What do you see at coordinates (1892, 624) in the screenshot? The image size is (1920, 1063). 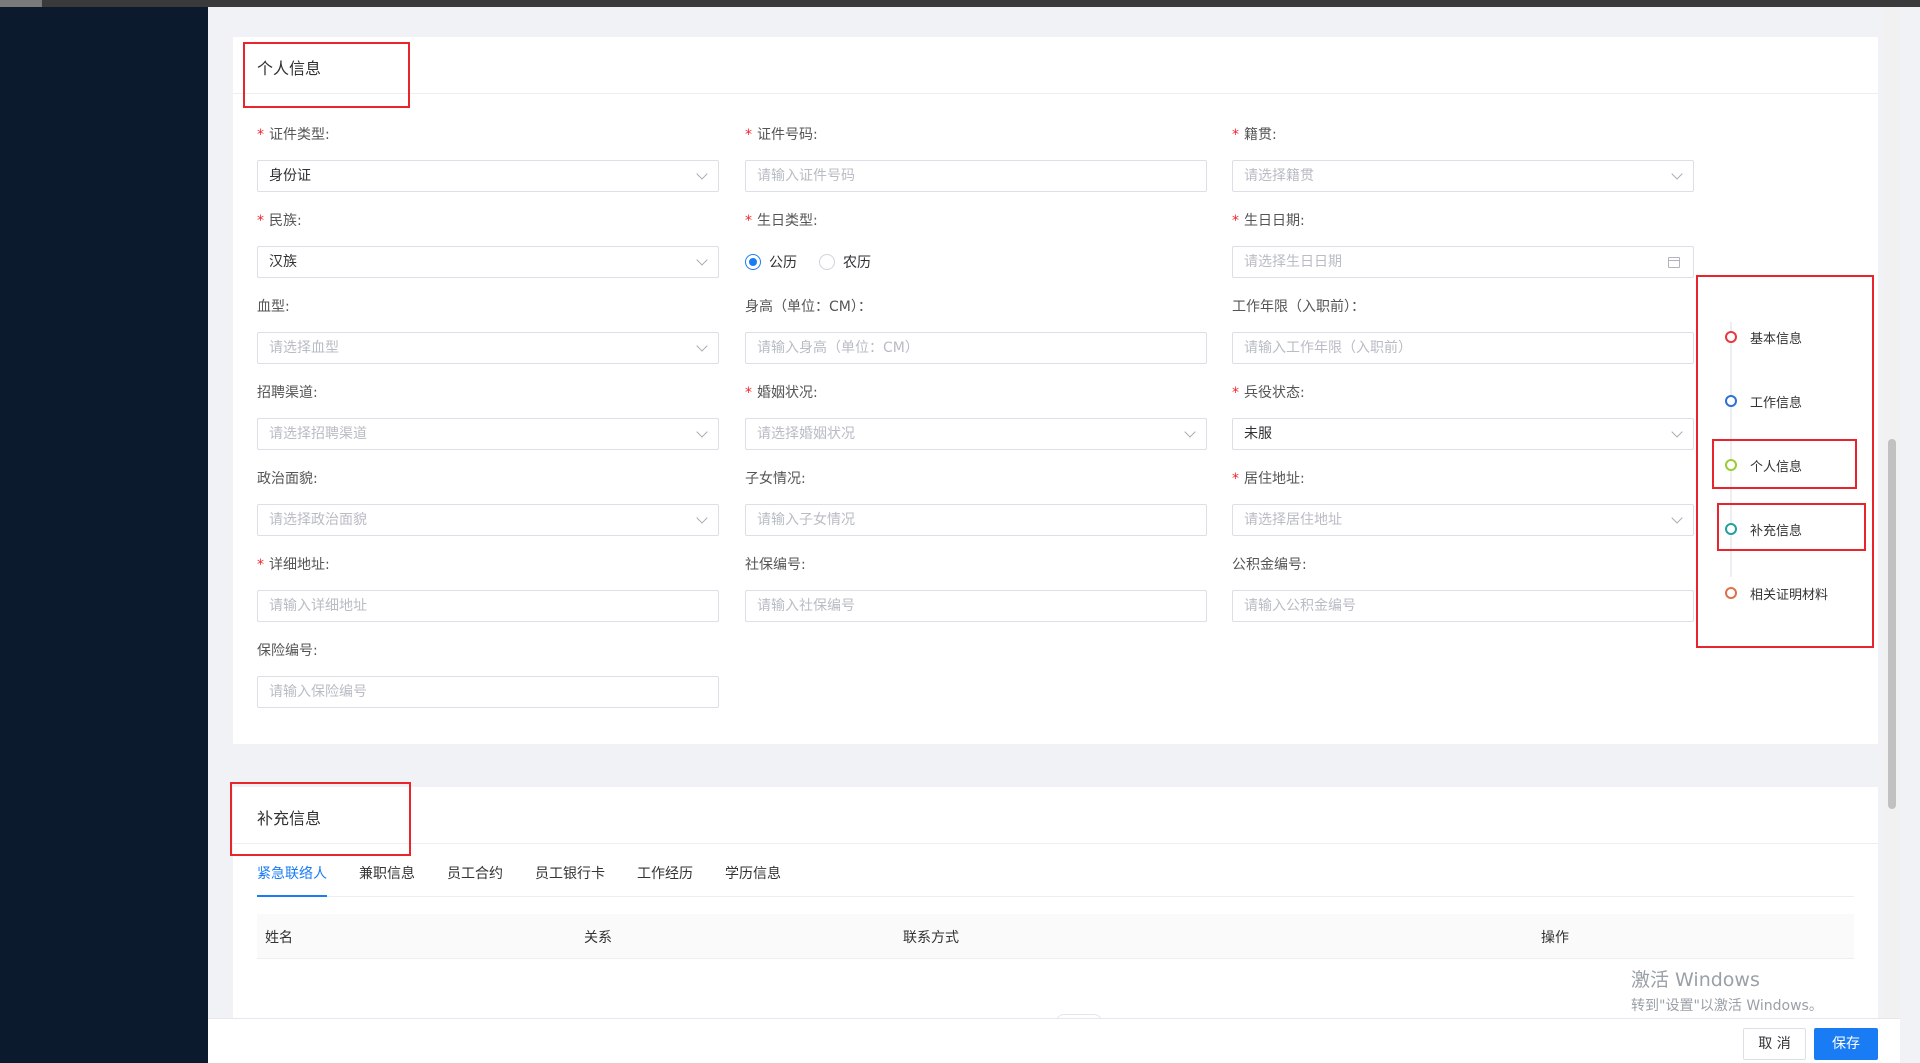 I see `scrollbar-thumb` at bounding box center [1892, 624].